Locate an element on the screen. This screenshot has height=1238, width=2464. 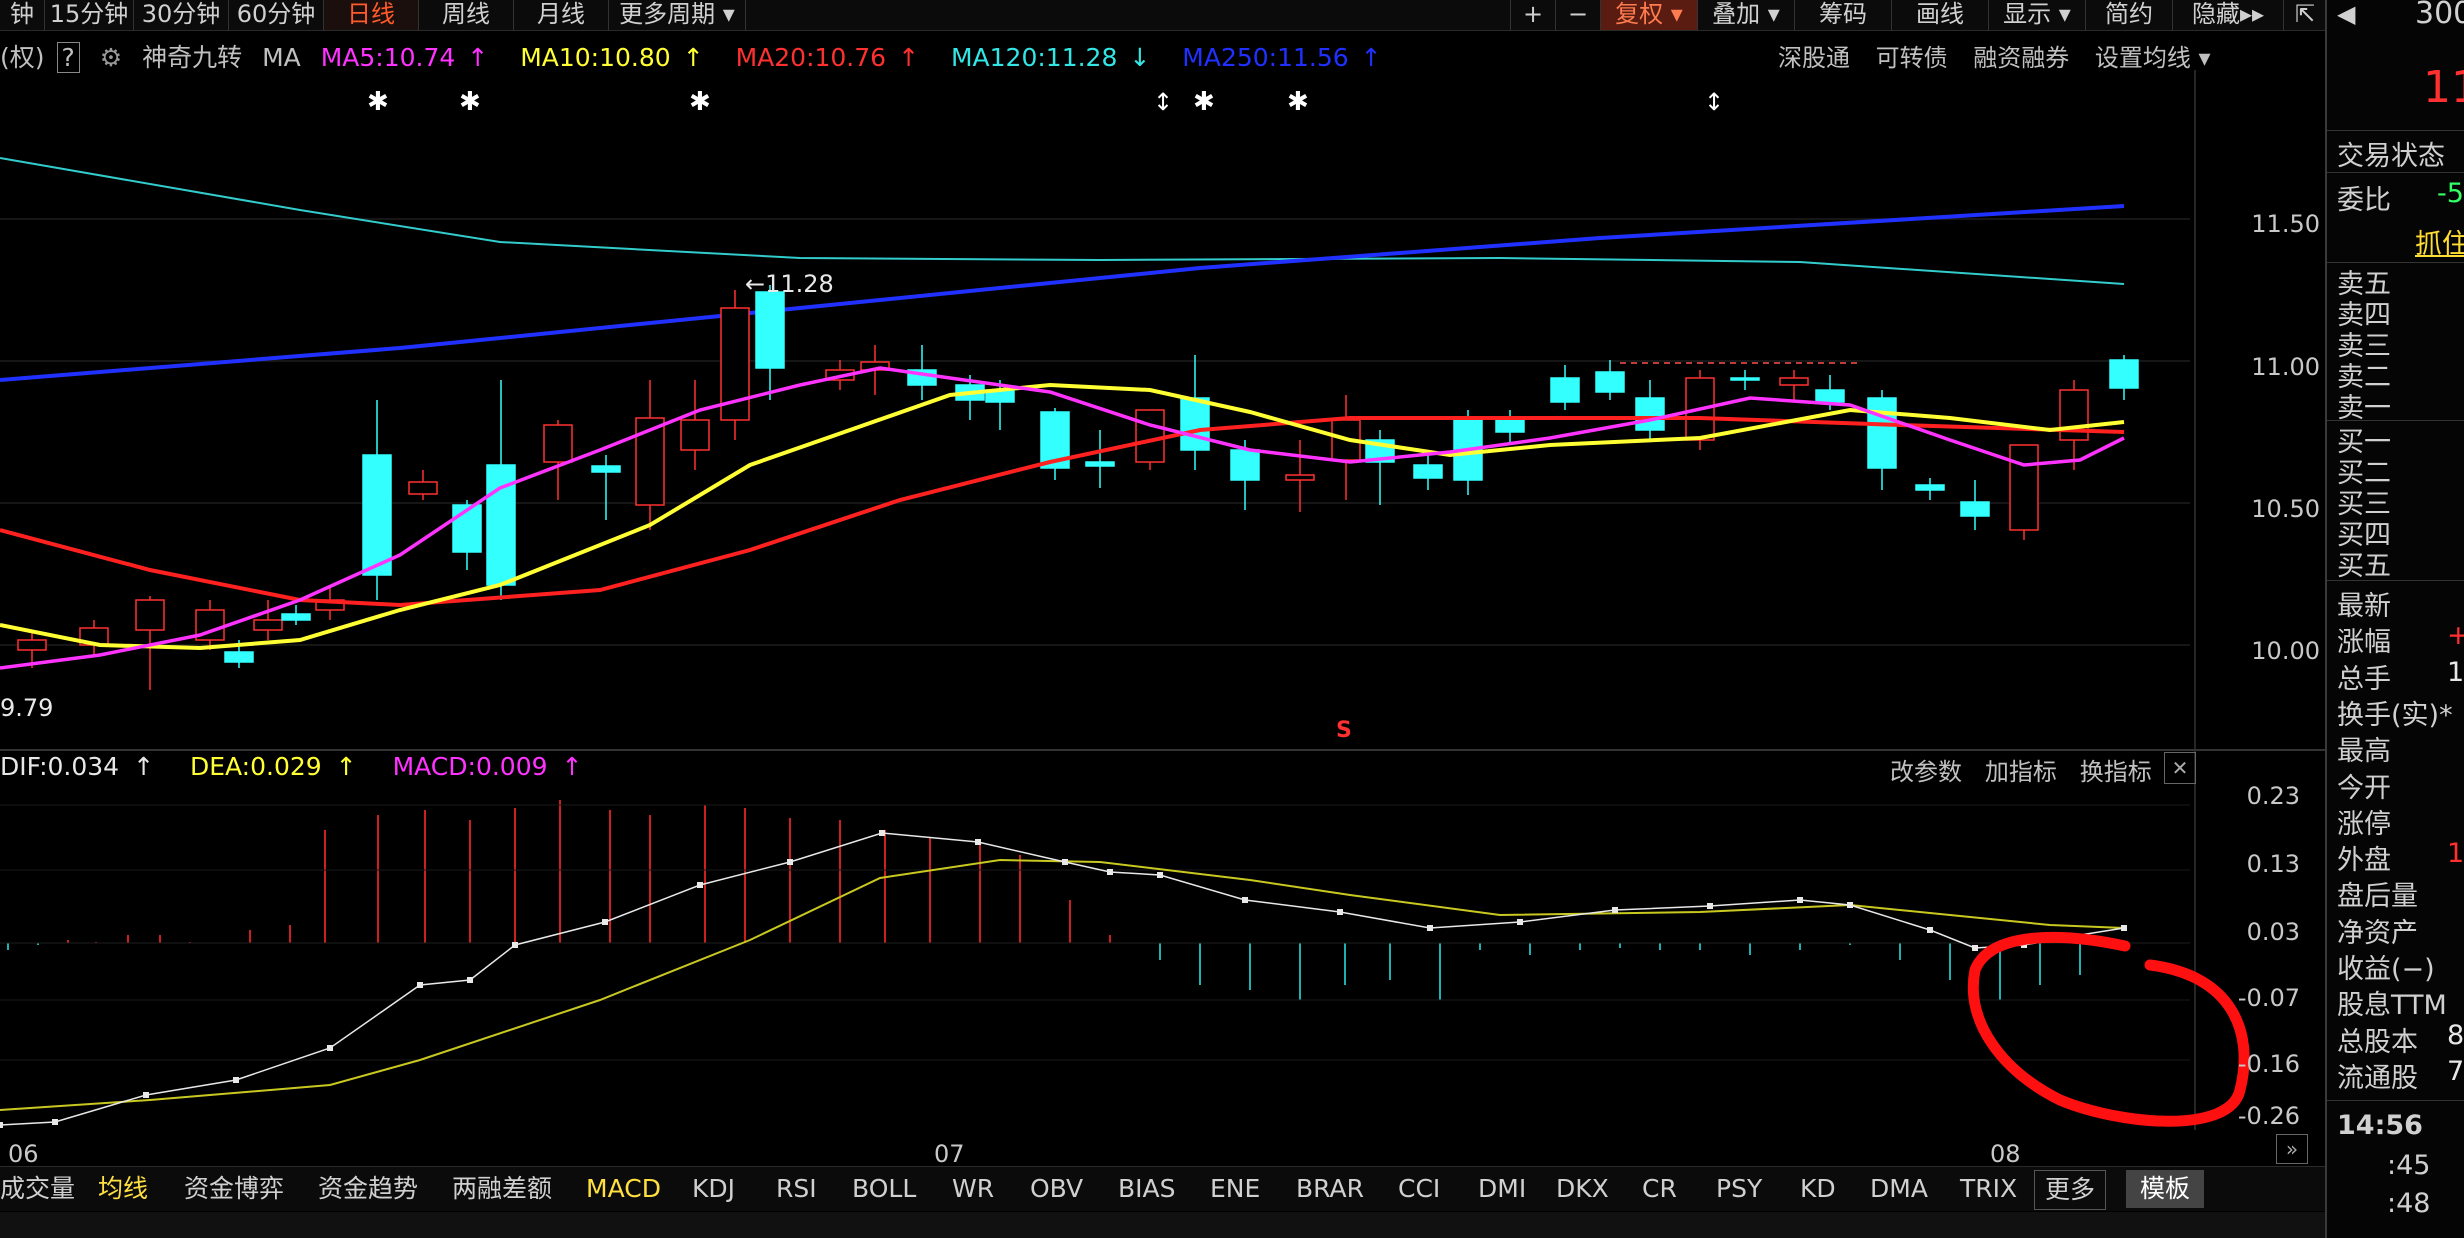
stat-label: 今开 is located at coordinates (2364, 788).